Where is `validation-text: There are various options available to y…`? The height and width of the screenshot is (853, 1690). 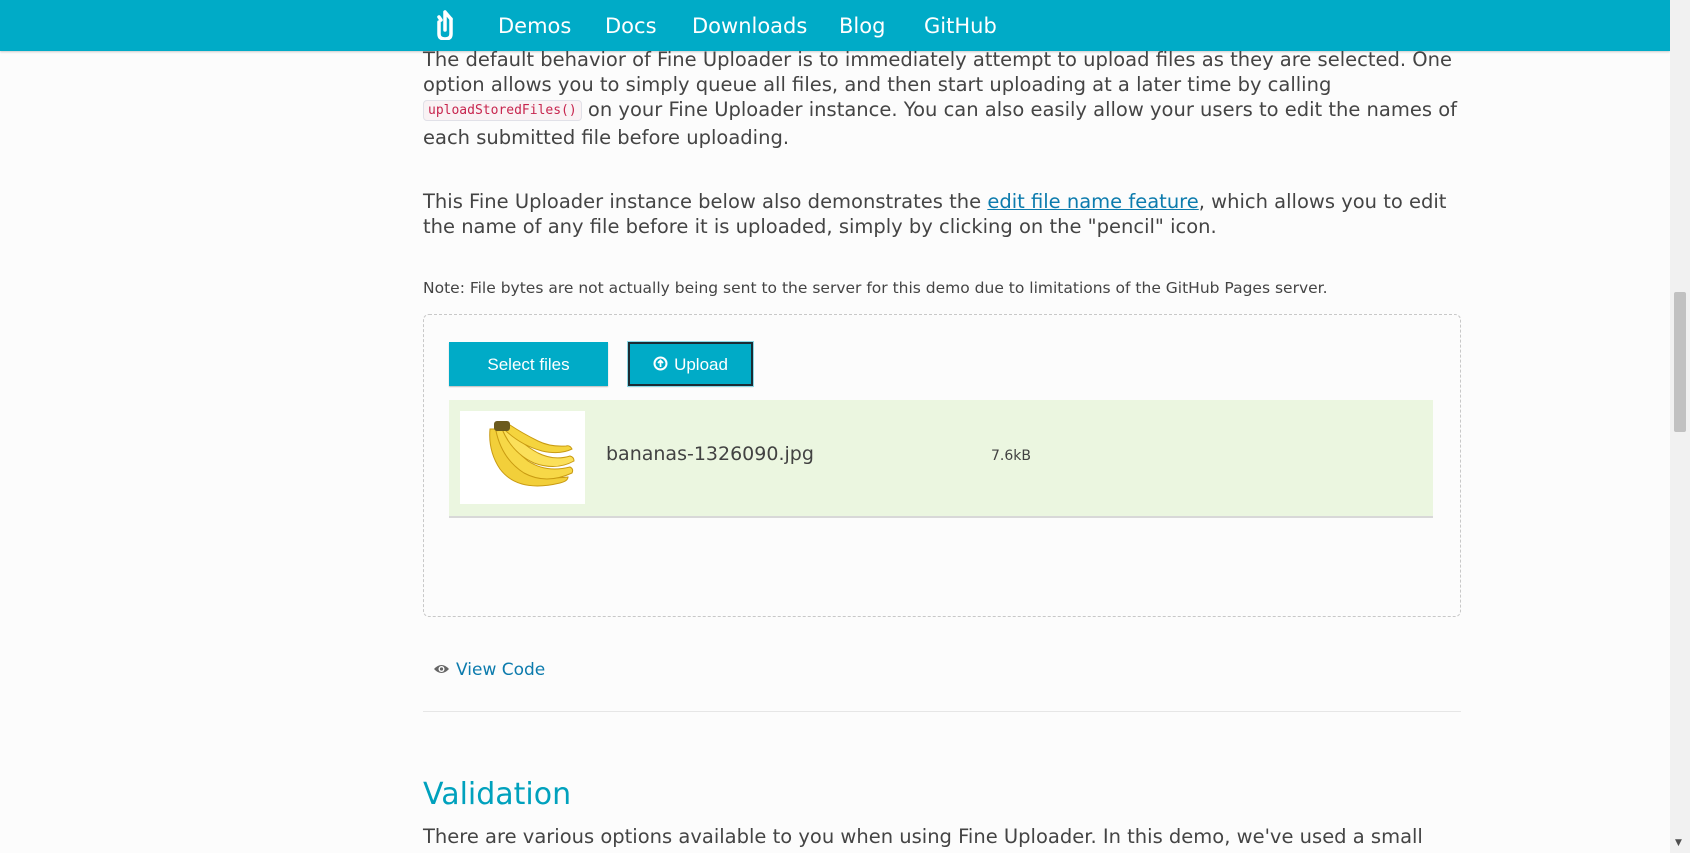 validation-text: There are various options available to y… is located at coordinates (923, 836).